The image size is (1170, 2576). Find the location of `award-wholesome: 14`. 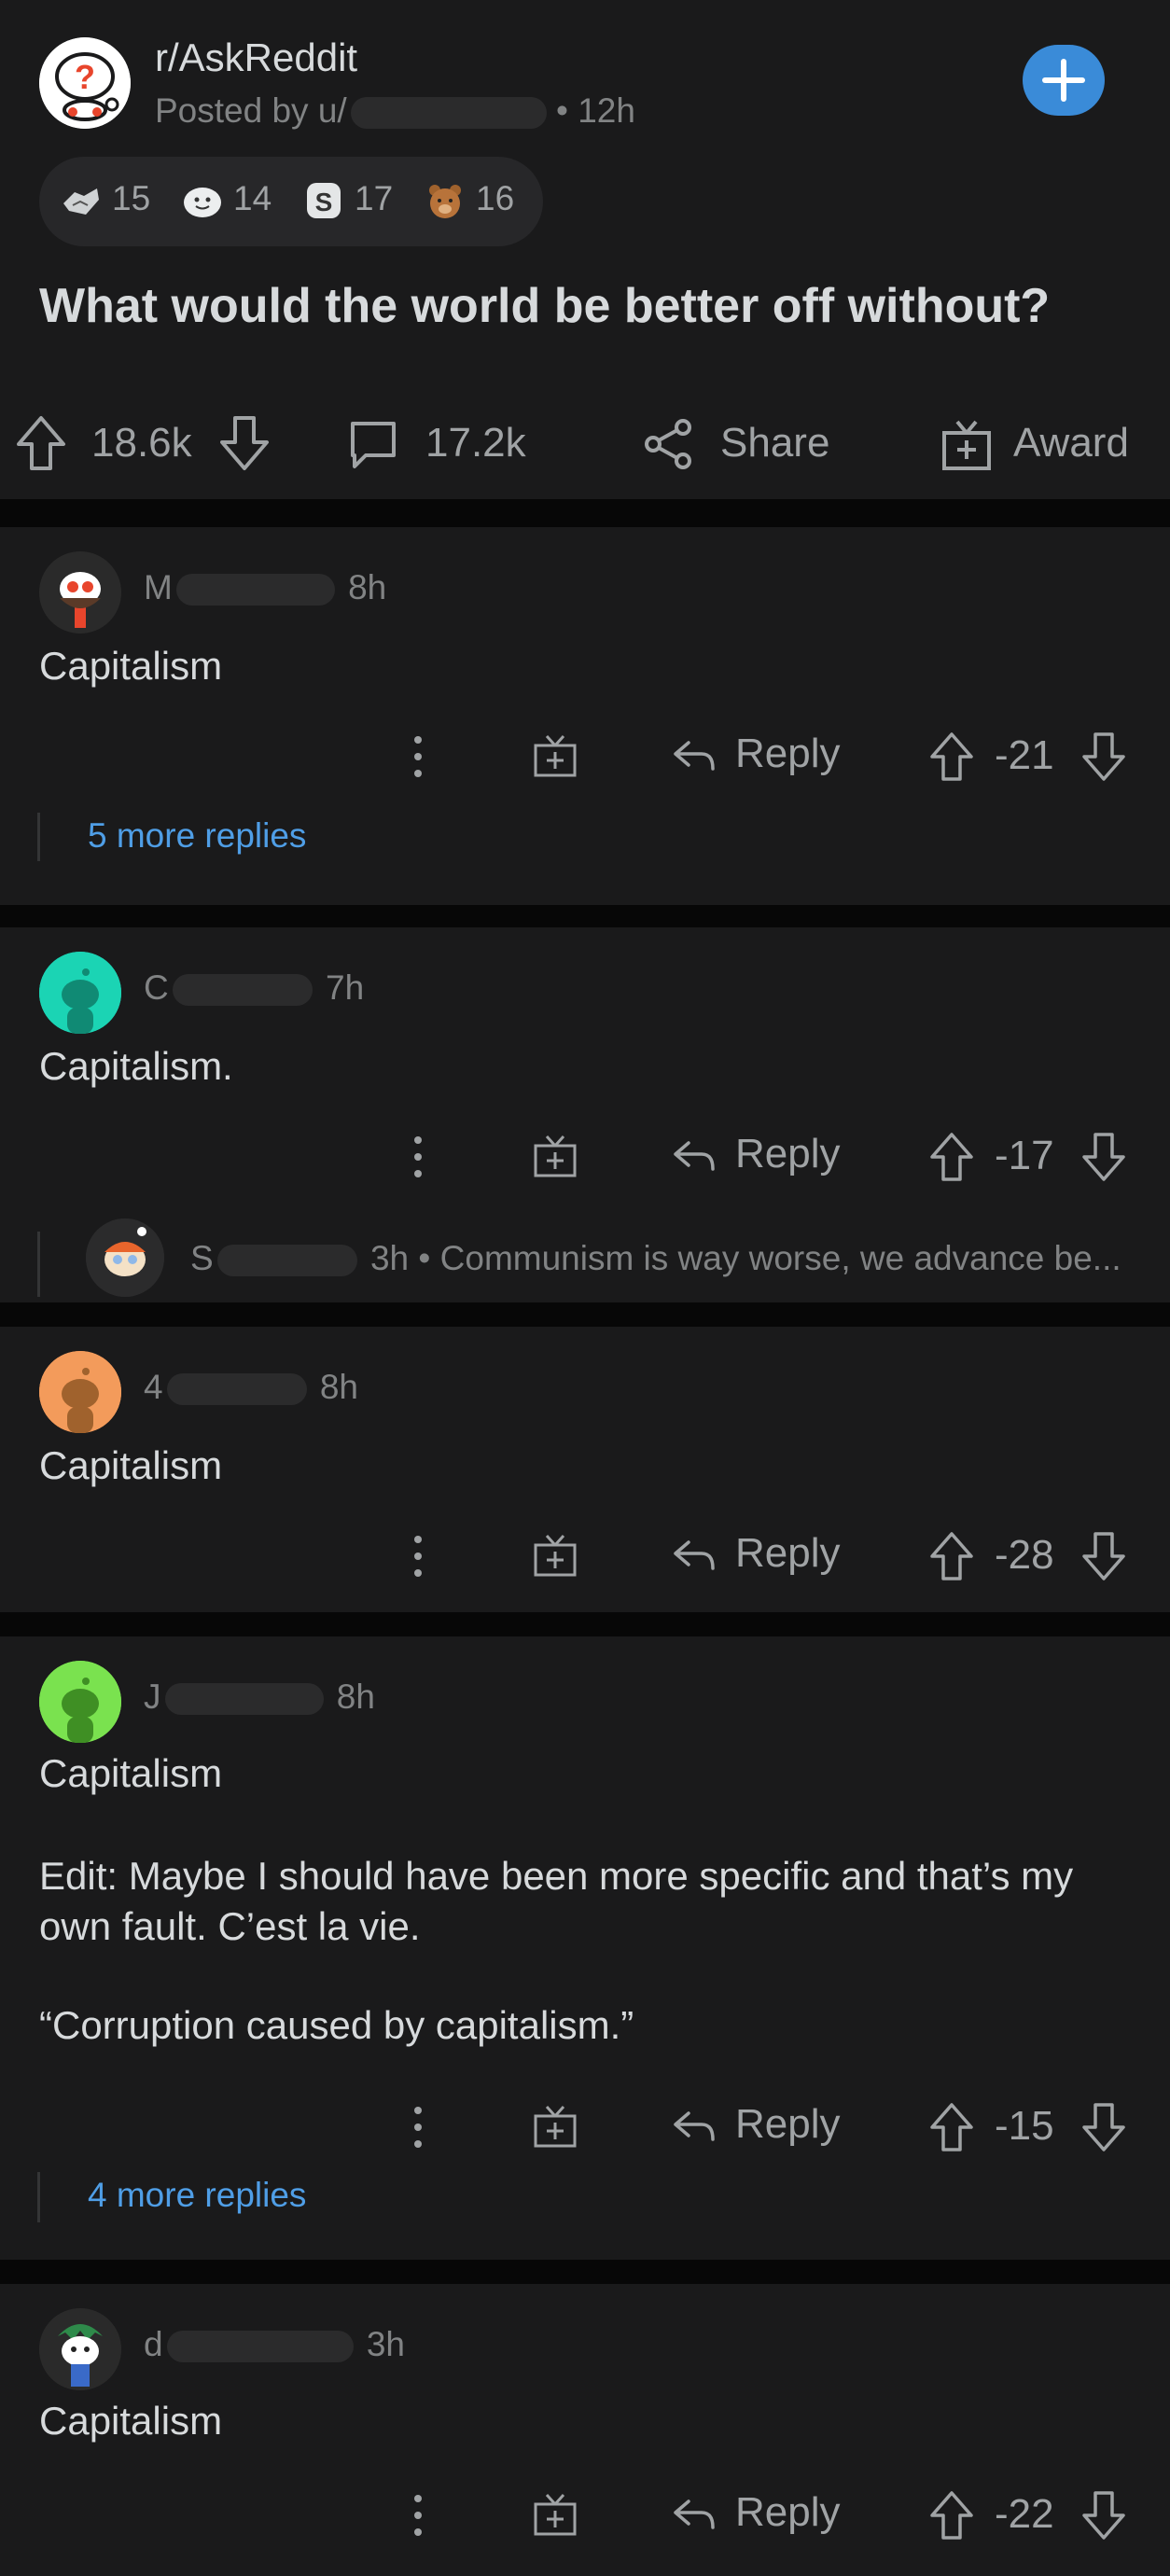

award-wholesome: 14 is located at coordinates (226, 200).